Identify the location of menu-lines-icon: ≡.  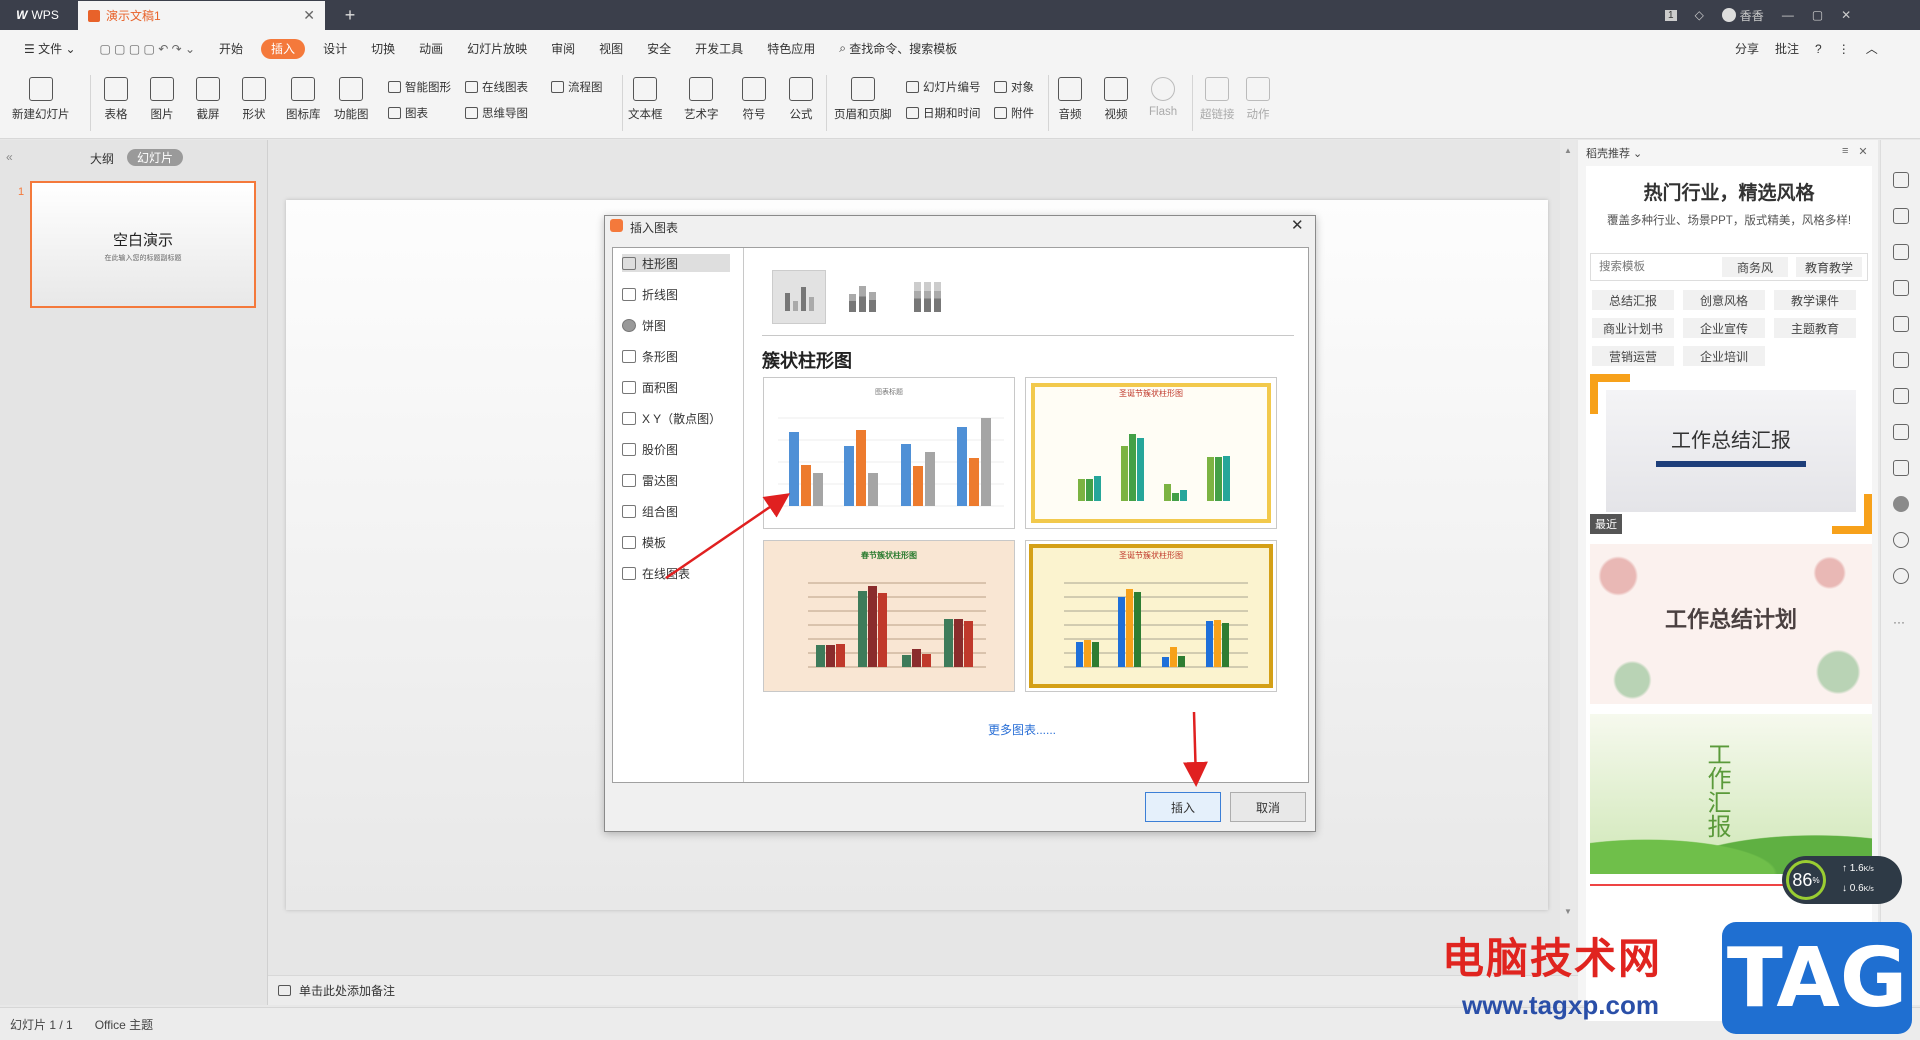
(1845, 151).